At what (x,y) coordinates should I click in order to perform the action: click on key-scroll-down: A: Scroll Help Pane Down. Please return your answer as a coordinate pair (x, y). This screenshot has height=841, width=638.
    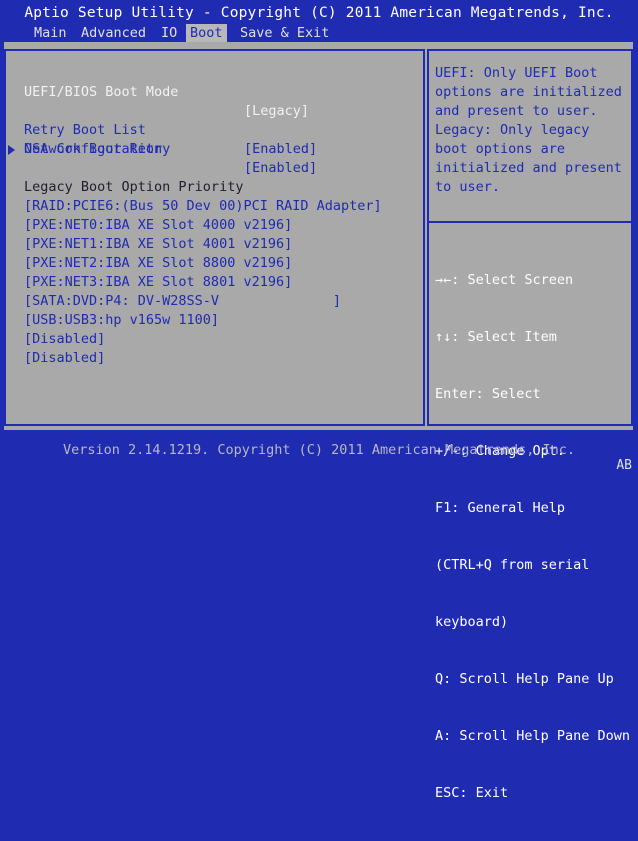
    Looking at the image, I should click on (533, 736).